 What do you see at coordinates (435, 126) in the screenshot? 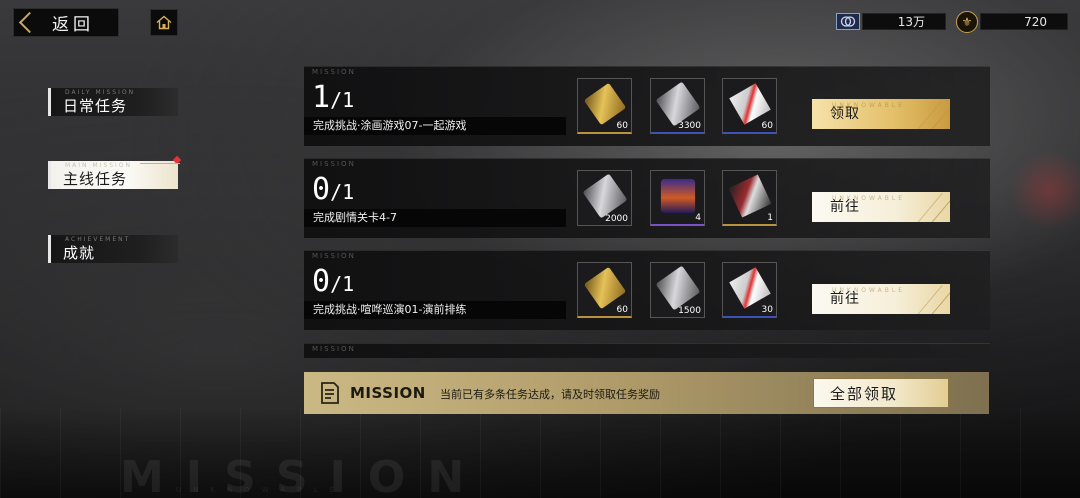
I see `mission-description: 完成挑战·涂画游戏07-一起游戏` at bounding box center [435, 126].